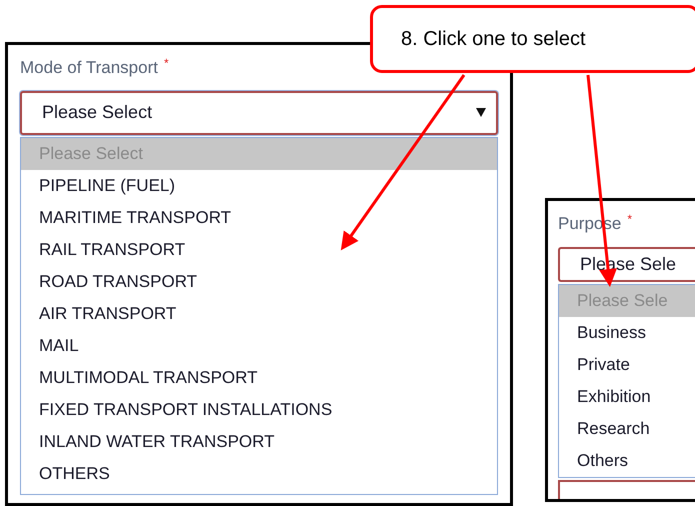 The width and height of the screenshot is (695, 506). Describe the element at coordinates (481, 112) in the screenshot. I see `caret-icon` at that location.